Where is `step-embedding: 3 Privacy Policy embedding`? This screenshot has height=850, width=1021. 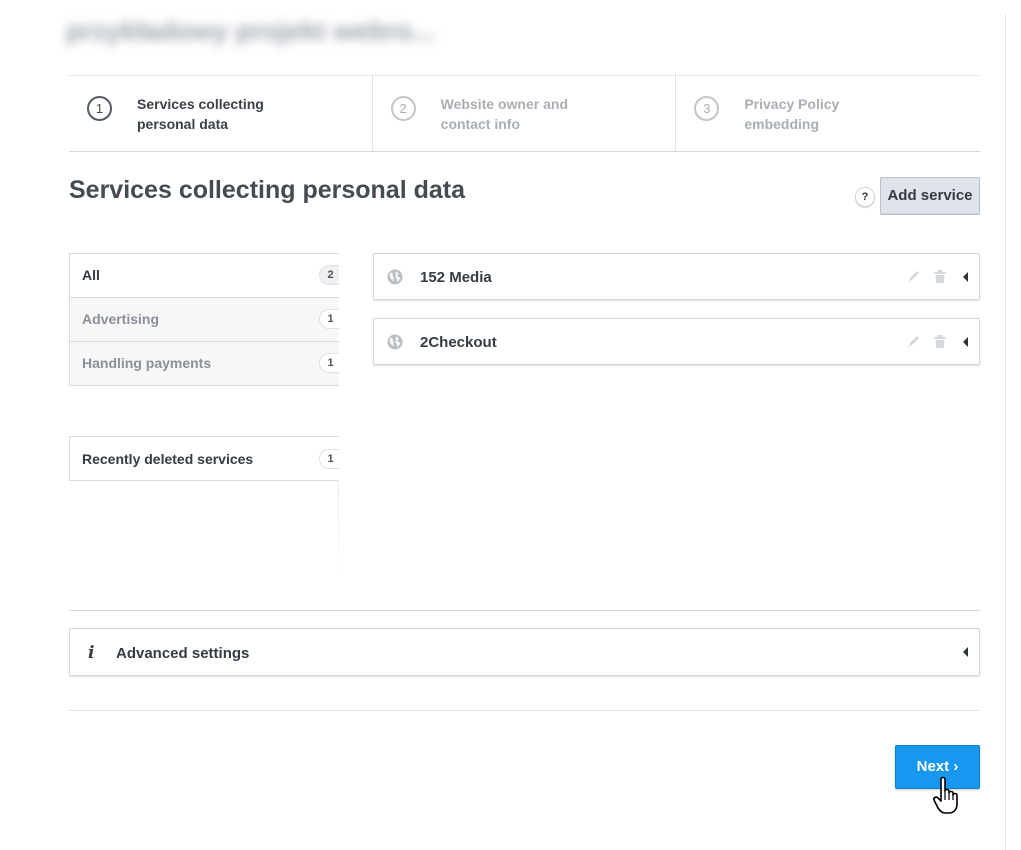
step-embedding: 3 Privacy Policy embedding is located at coordinates (828, 113).